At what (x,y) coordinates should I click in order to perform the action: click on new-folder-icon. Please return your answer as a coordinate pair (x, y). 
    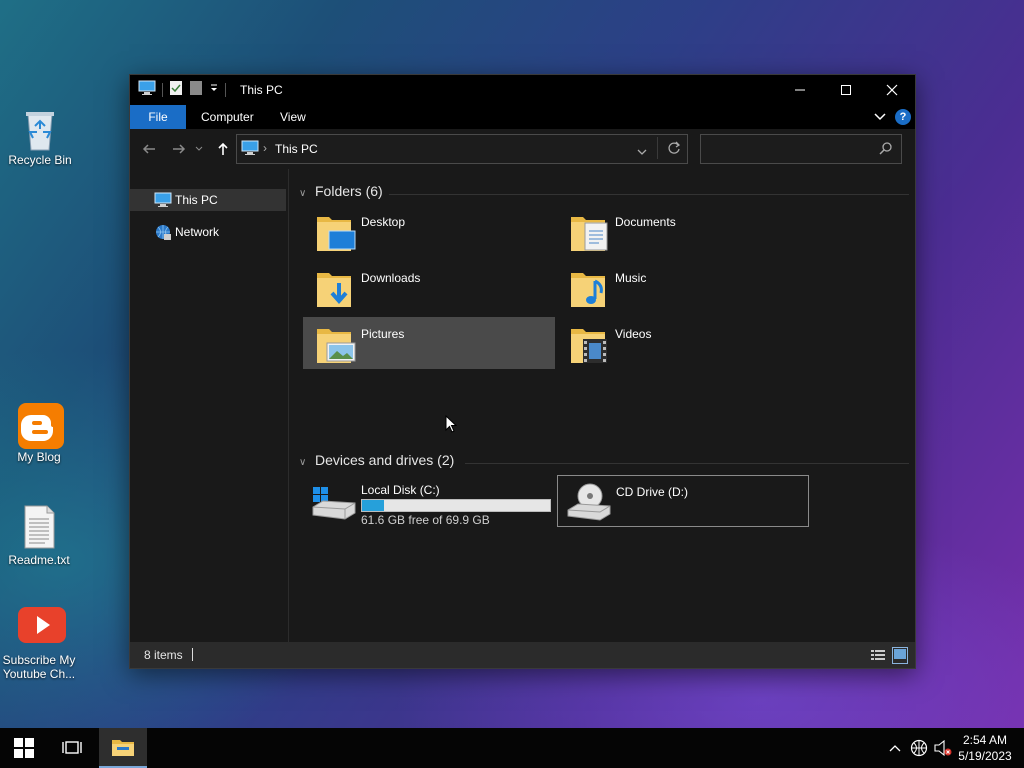
    Looking at the image, I should click on (196, 90).